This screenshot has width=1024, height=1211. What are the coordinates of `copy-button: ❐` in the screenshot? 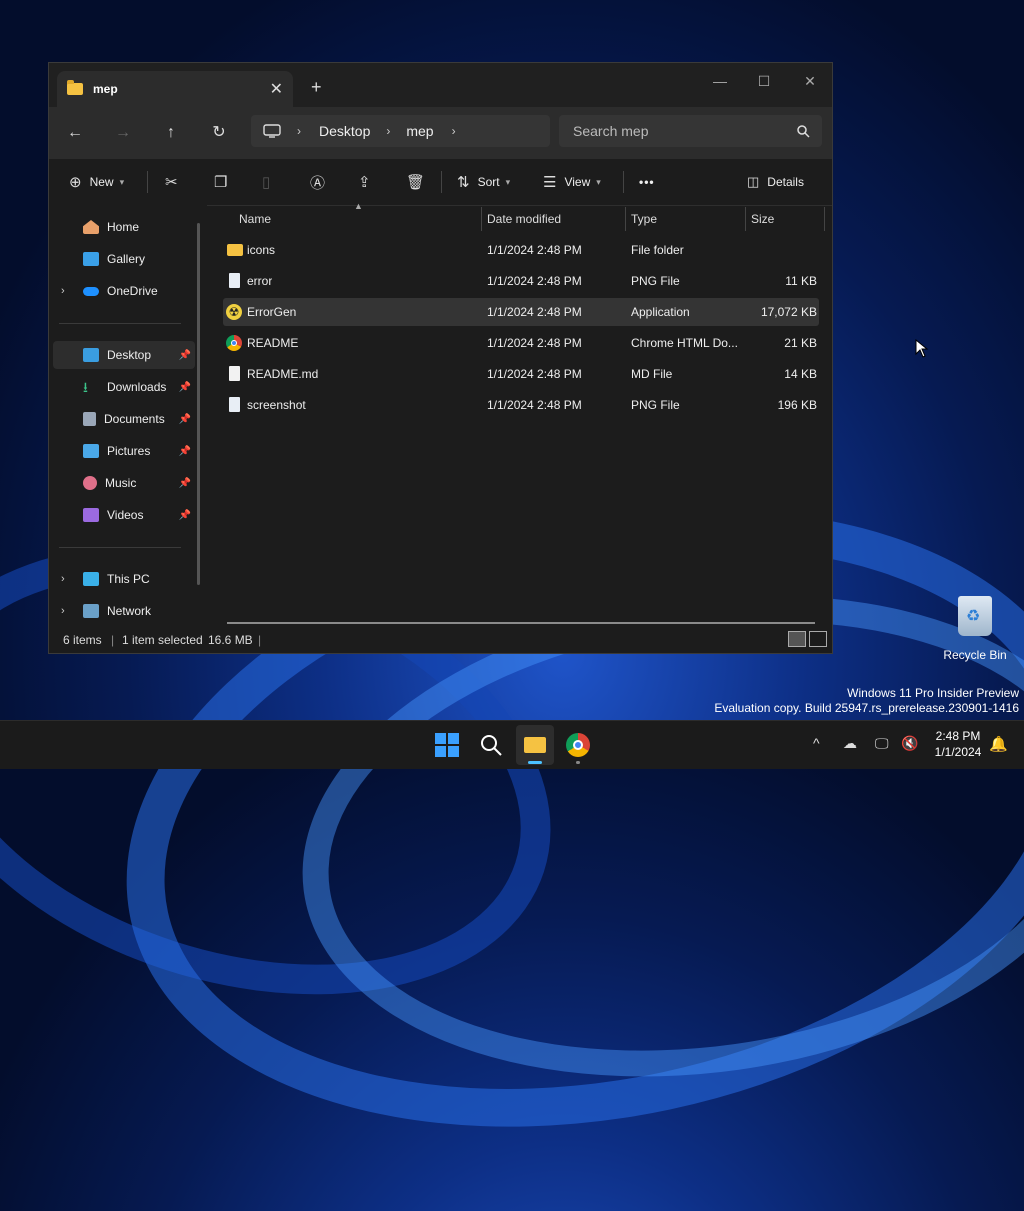 It's located at (220, 182).